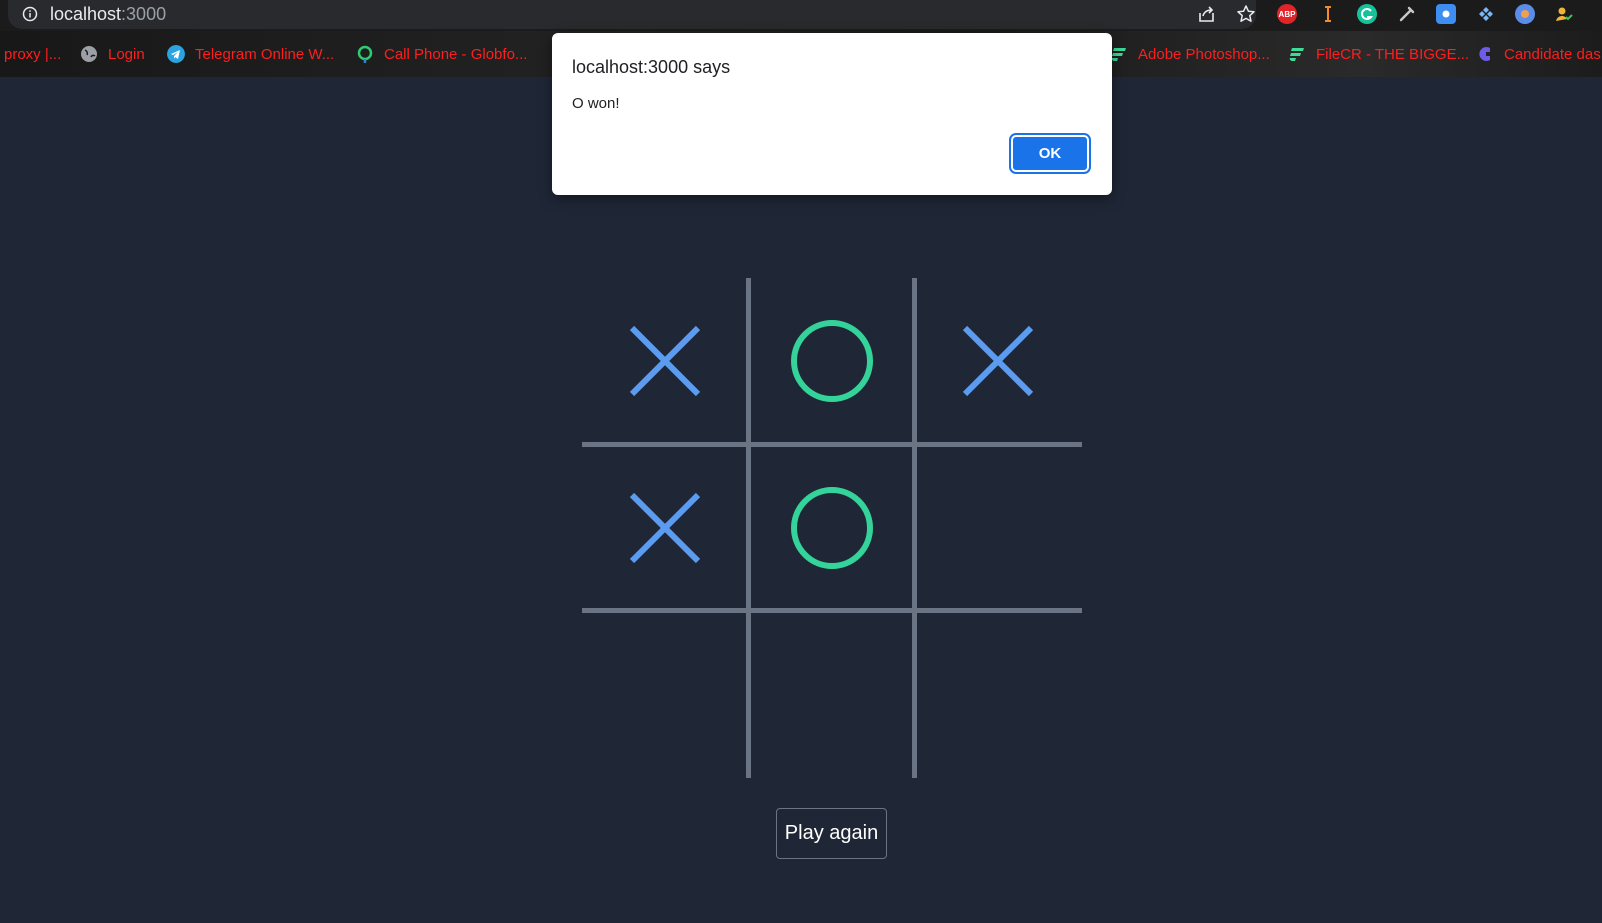  I want to click on alert-dialog: localhost:3000 says O won! OK, so click(832, 114).